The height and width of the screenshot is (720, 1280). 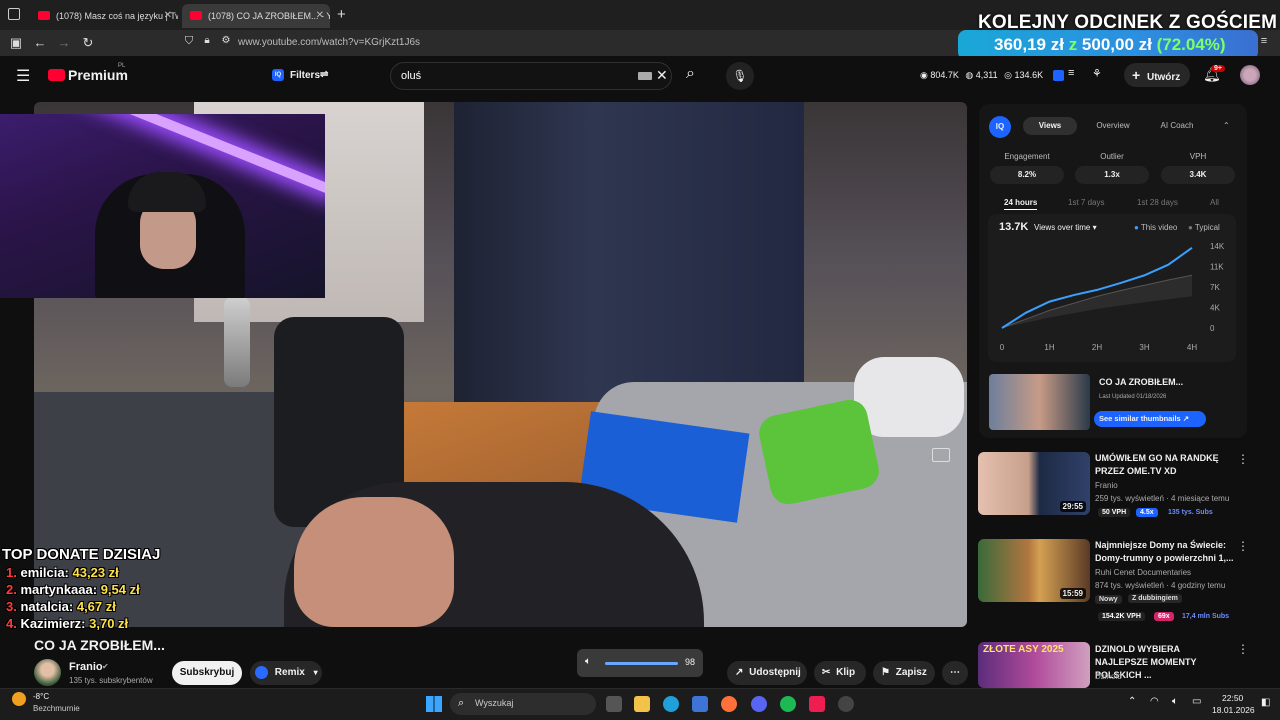 I want to click on clock-time: 22:50, so click(x=1232, y=698).